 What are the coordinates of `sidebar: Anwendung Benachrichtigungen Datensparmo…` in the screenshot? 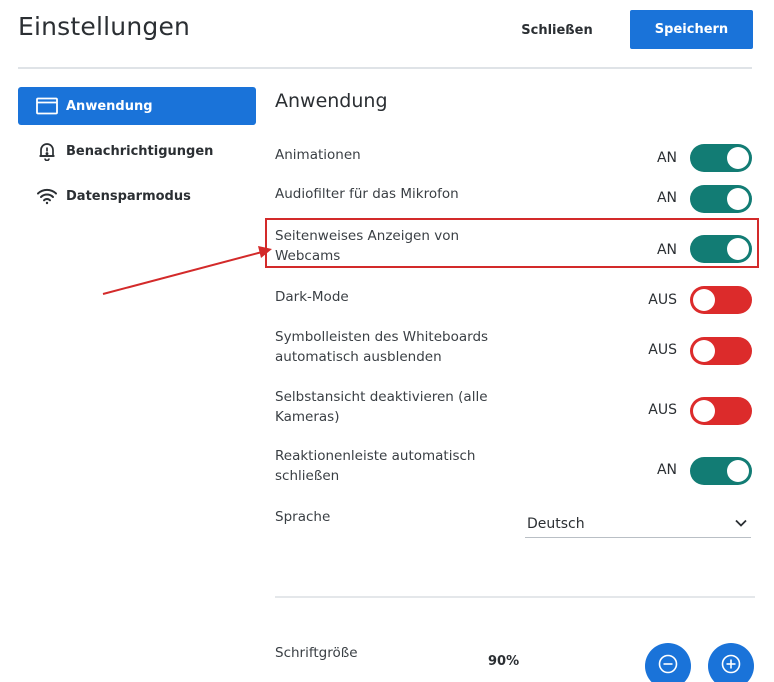 It's located at (137, 154).